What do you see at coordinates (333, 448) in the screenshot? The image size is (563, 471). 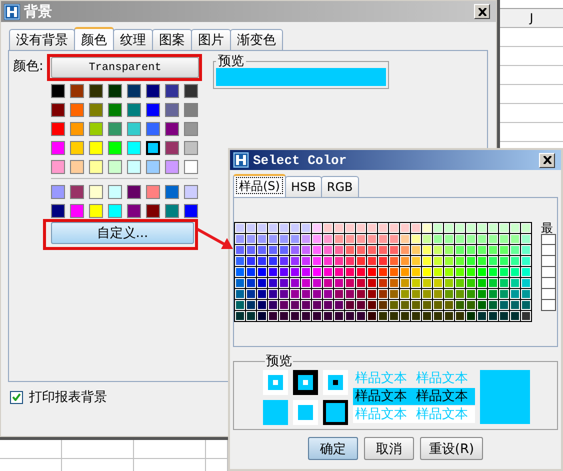 I see `dialog-button: 确定` at bounding box center [333, 448].